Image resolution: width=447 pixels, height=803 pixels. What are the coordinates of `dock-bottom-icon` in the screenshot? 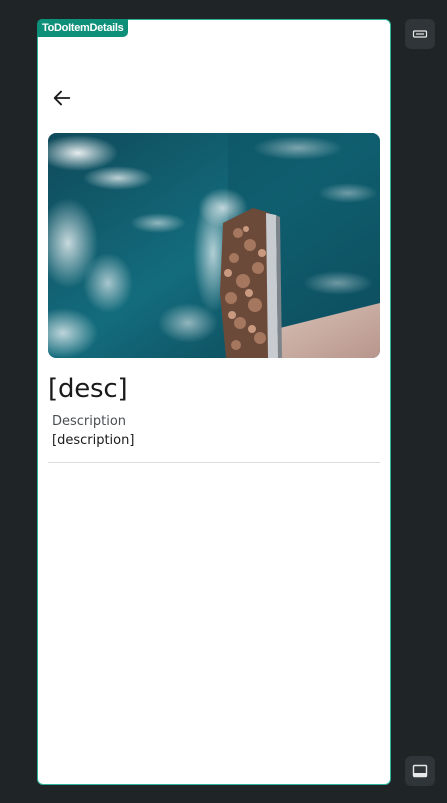 It's located at (420, 771).